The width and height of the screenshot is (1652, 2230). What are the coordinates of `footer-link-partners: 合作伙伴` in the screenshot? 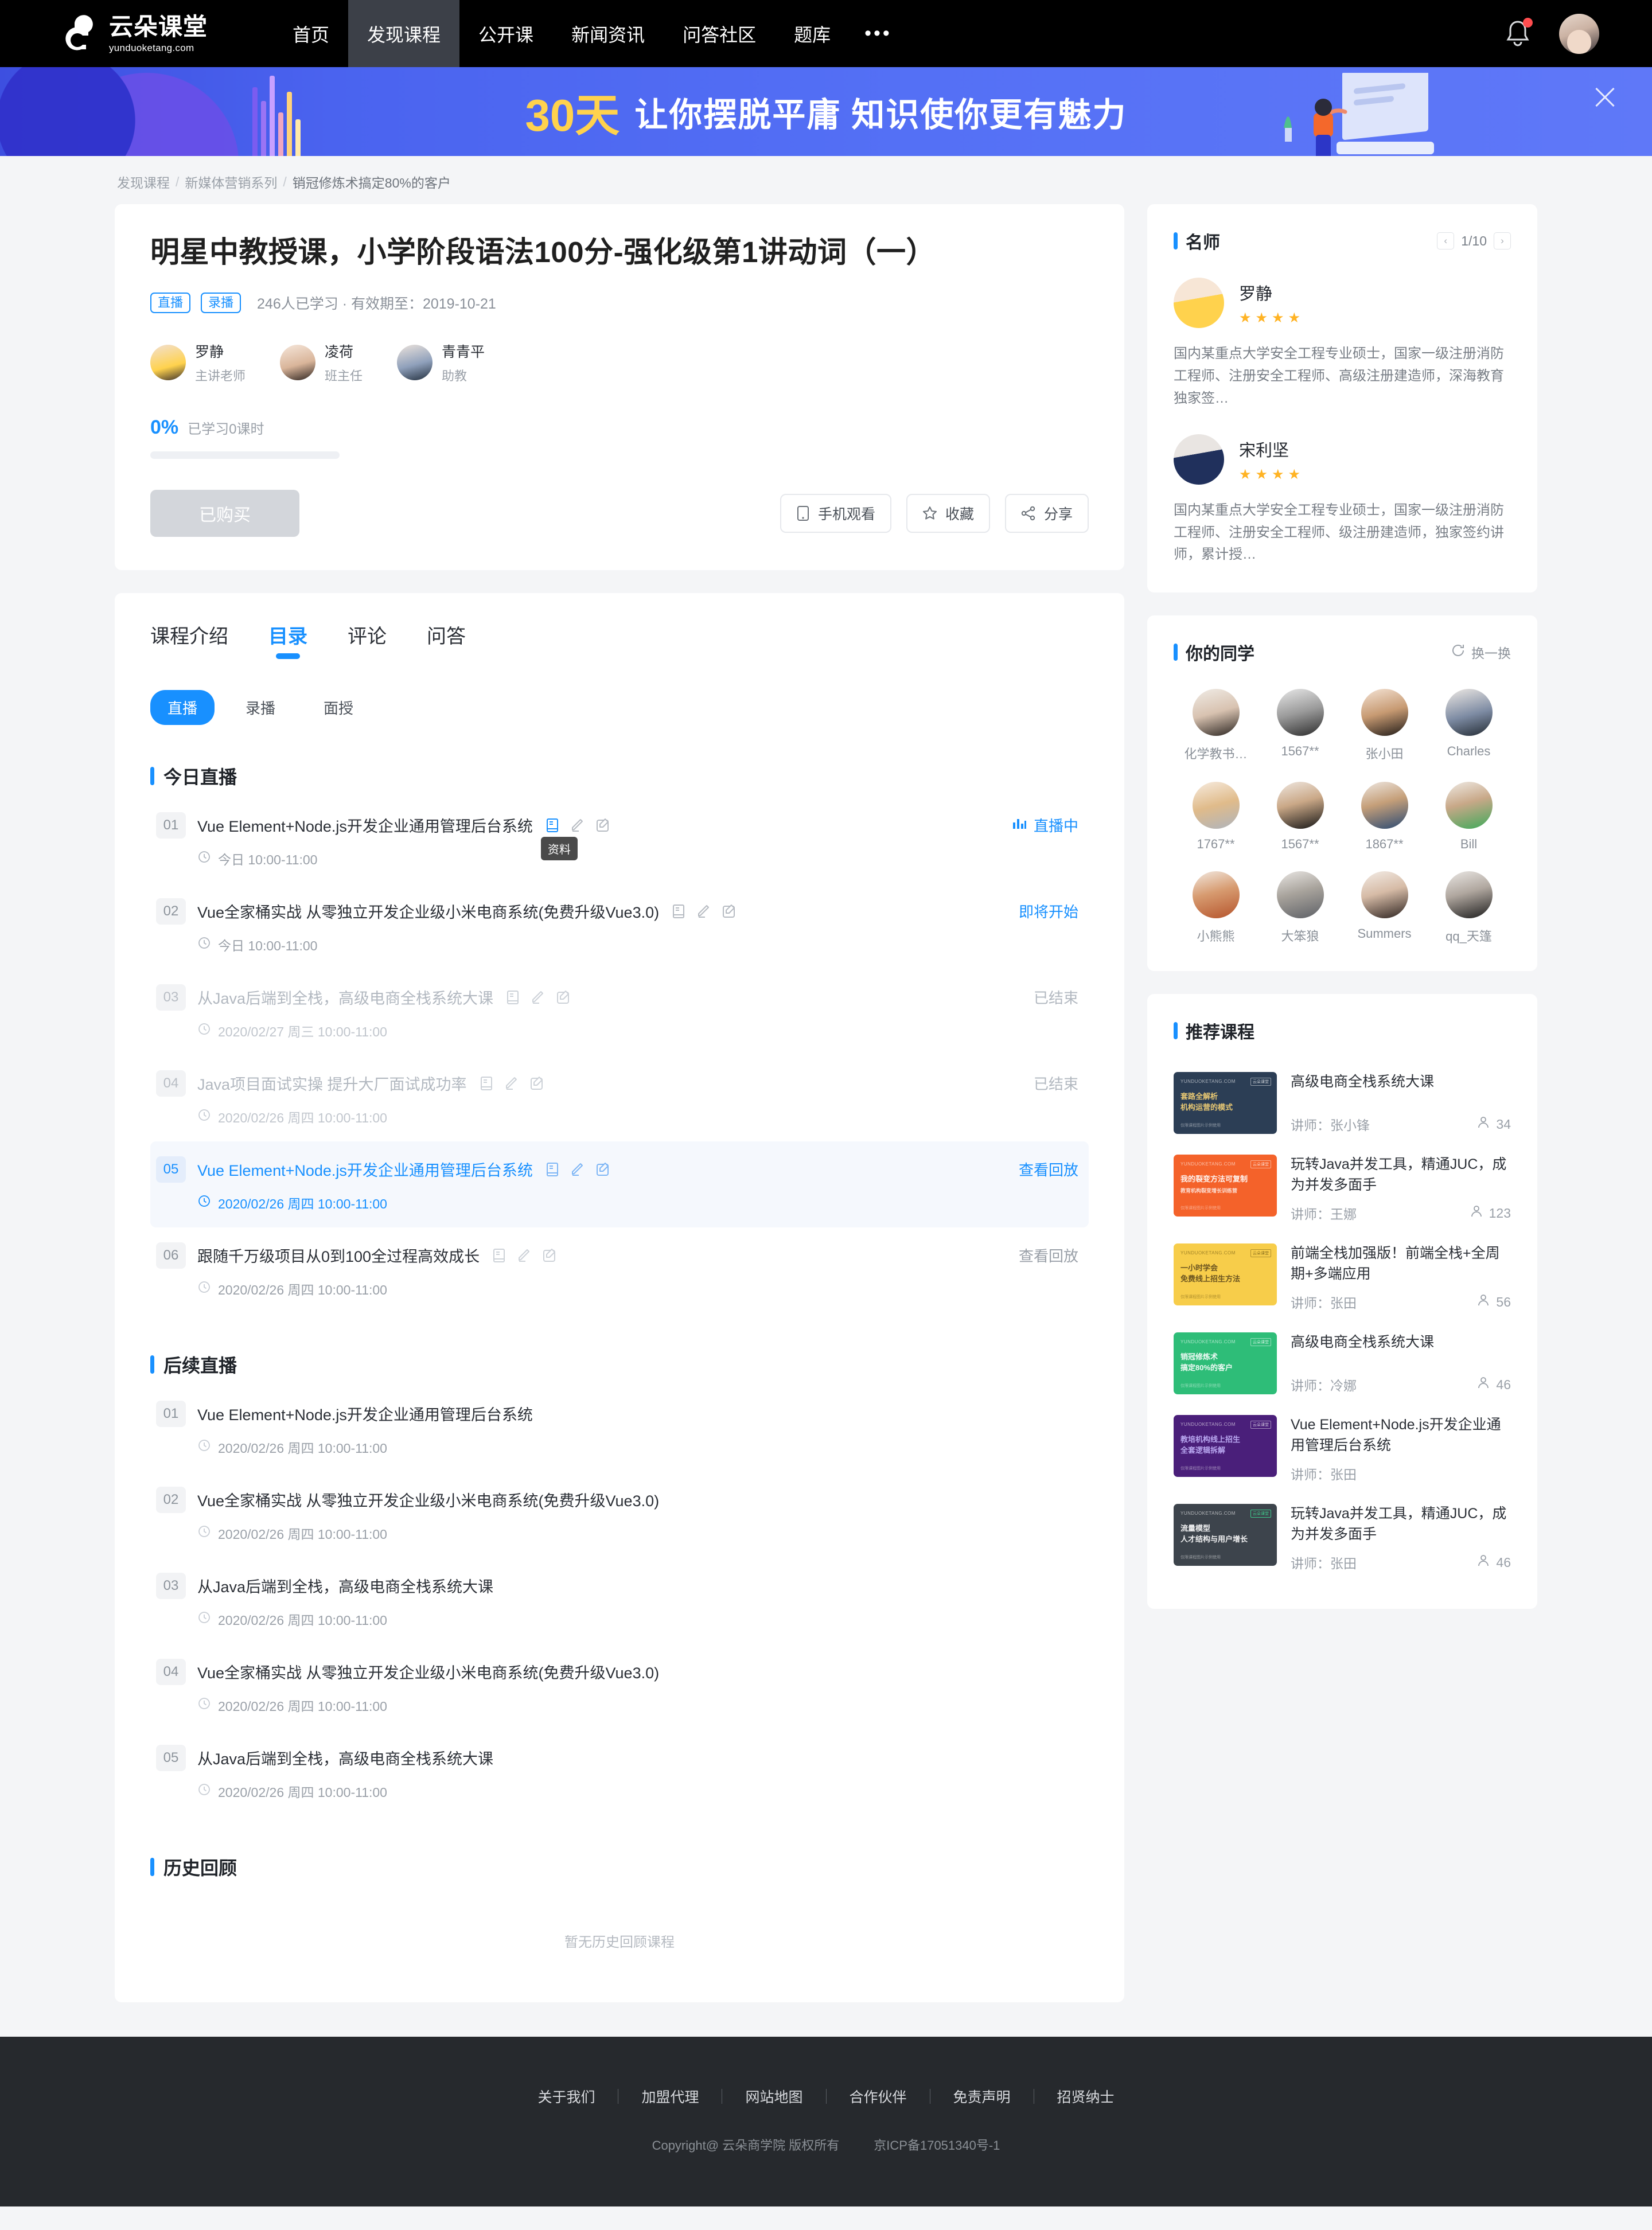 It's located at (878, 2096).